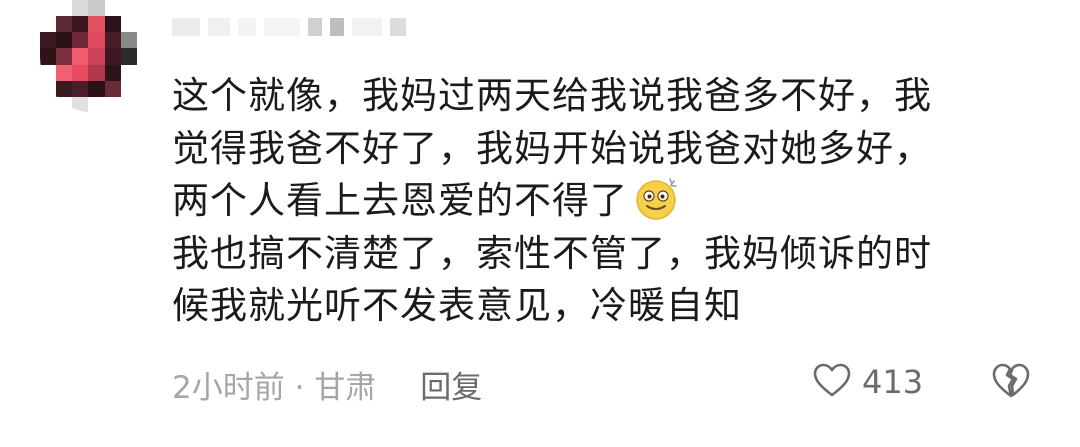 Image resolution: width=1080 pixels, height=447 pixels. What do you see at coordinates (96, 56) in the screenshot?
I see `avatar` at bounding box center [96, 56].